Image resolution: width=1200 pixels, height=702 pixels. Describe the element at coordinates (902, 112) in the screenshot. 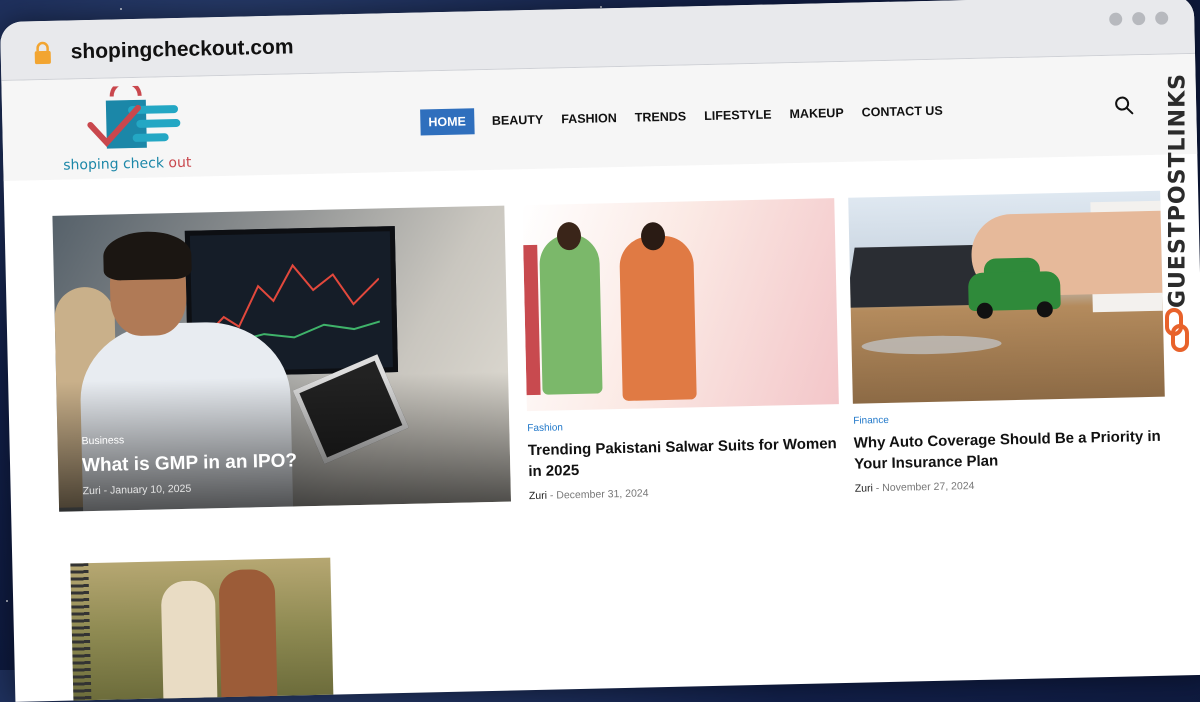

I see `nav-contact-us: CONTACT US` at that location.